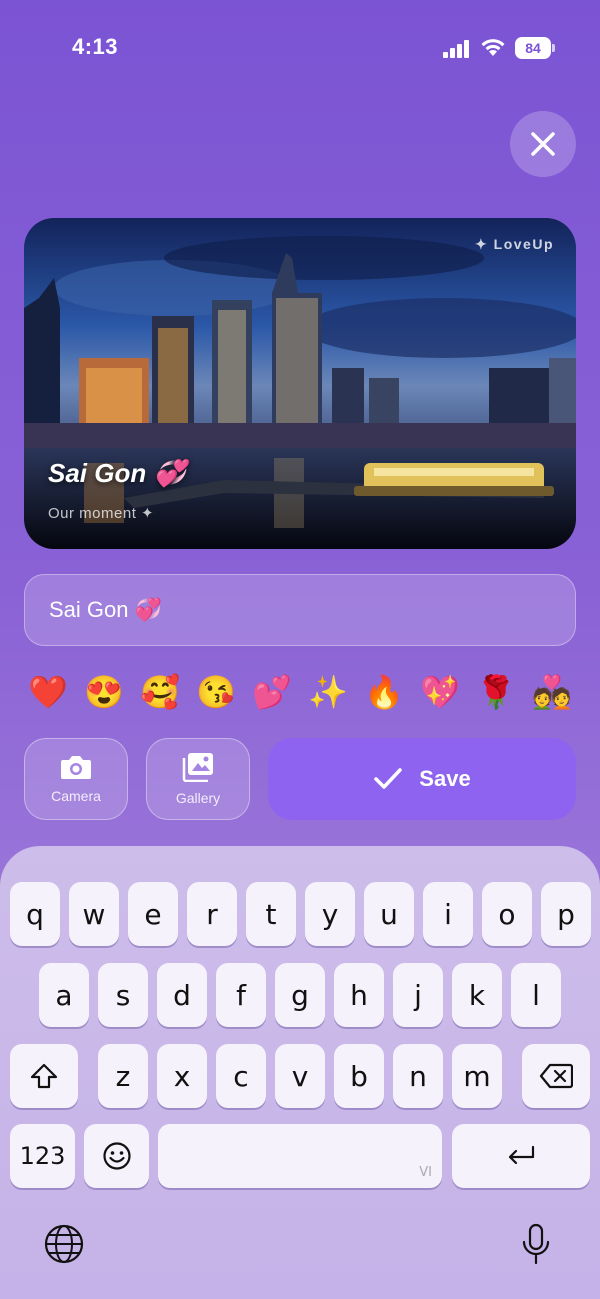 Image resolution: width=600 pixels, height=1299 pixels. I want to click on emoji-sparkling-heart: 💖, so click(440, 692).